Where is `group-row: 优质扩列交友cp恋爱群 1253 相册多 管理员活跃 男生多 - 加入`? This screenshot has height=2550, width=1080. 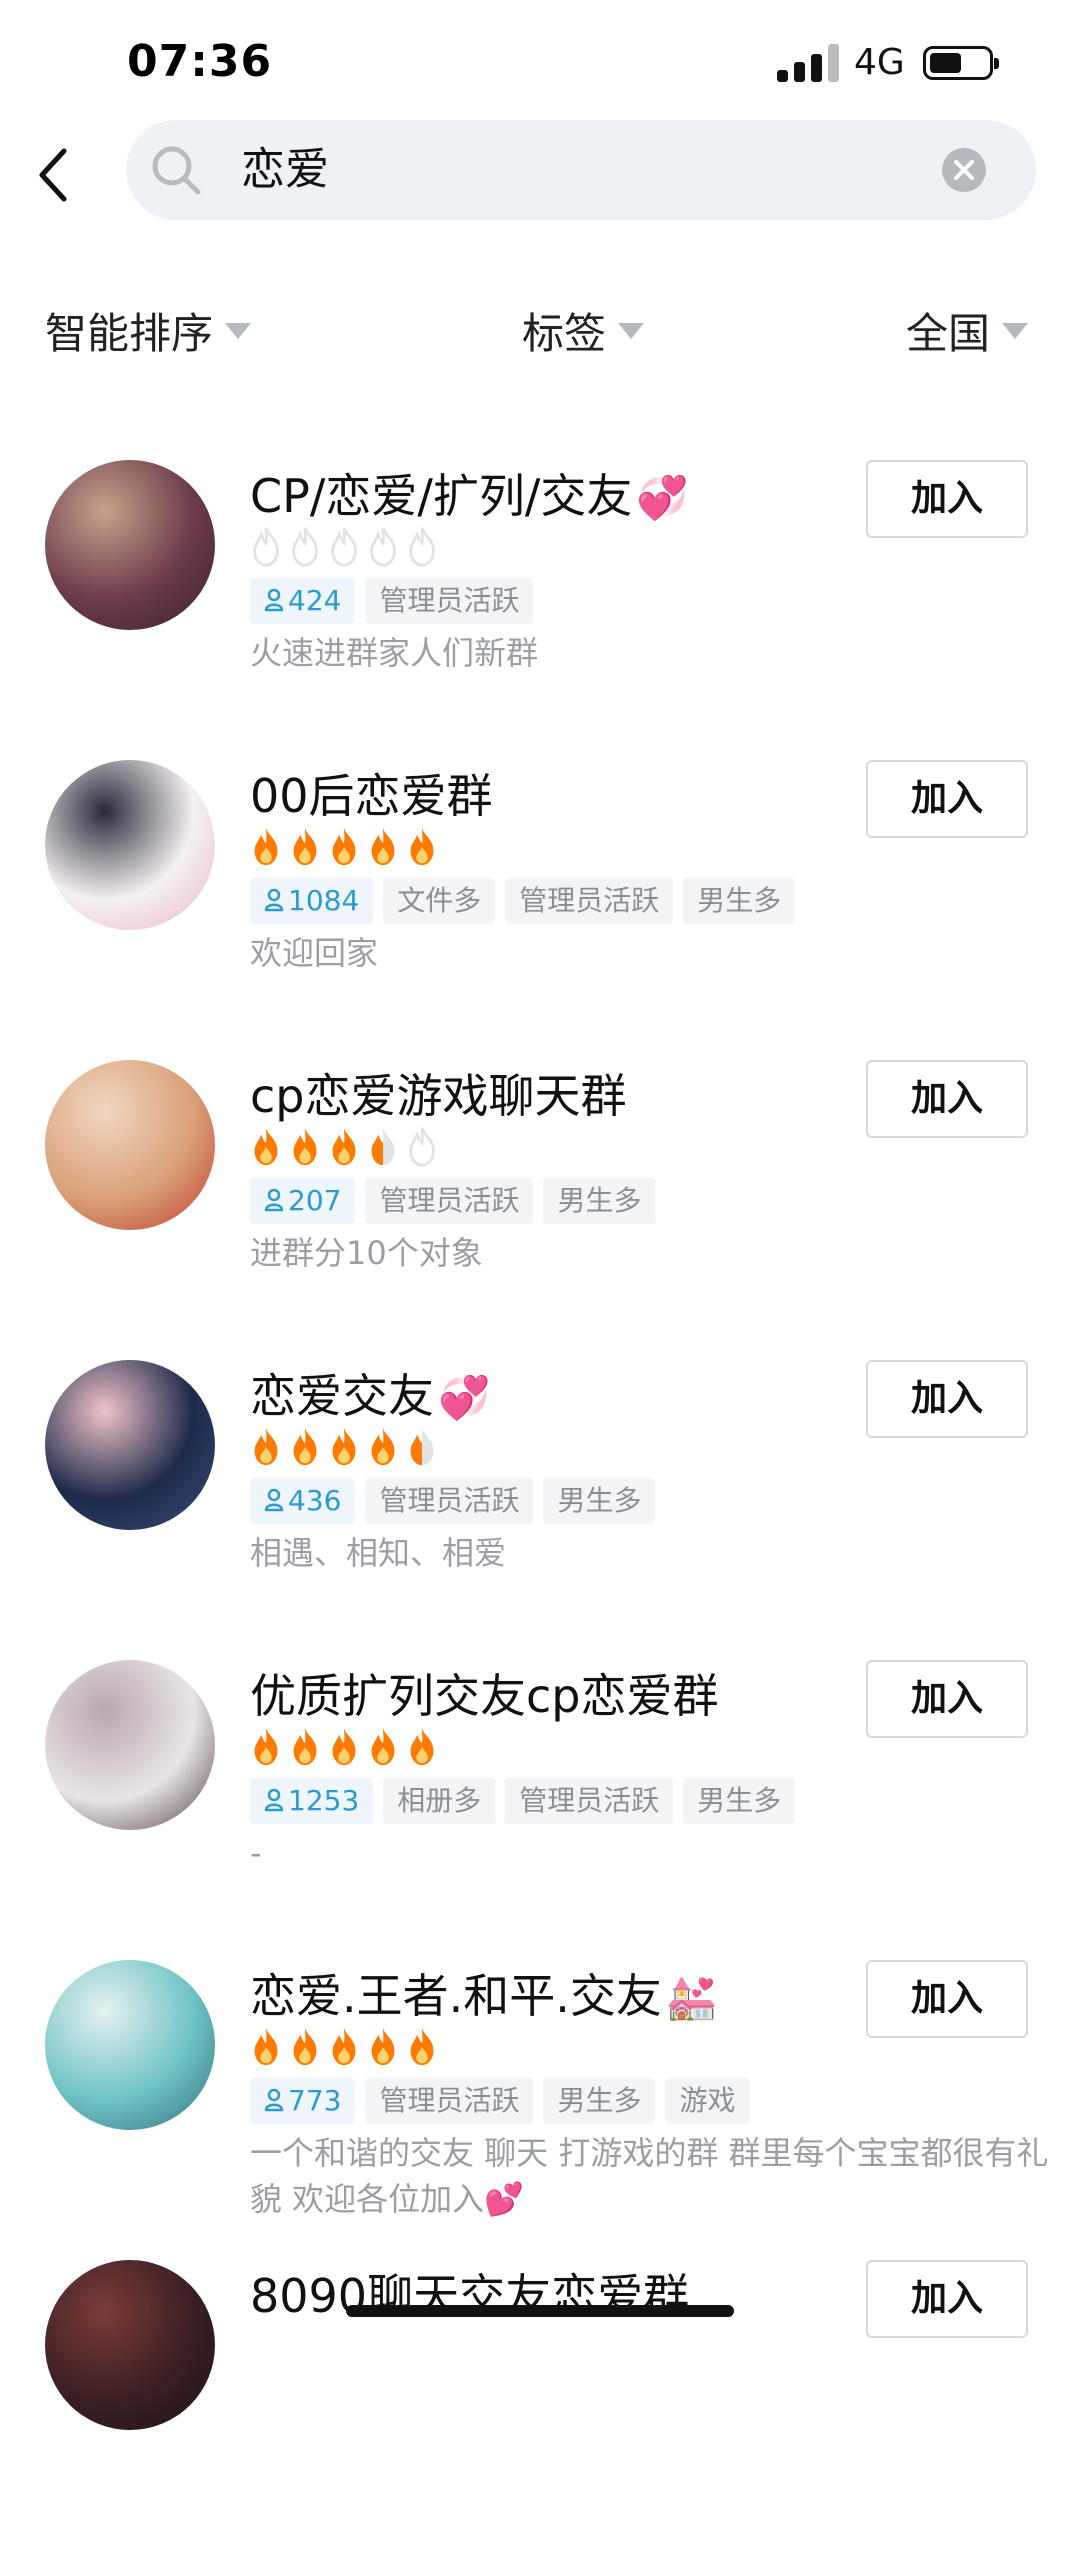
group-row: 优质扩列交友cp恋爱群 1253 相册多 管理员活跃 男生多 - 加入 is located at coordinates (540, 1800).